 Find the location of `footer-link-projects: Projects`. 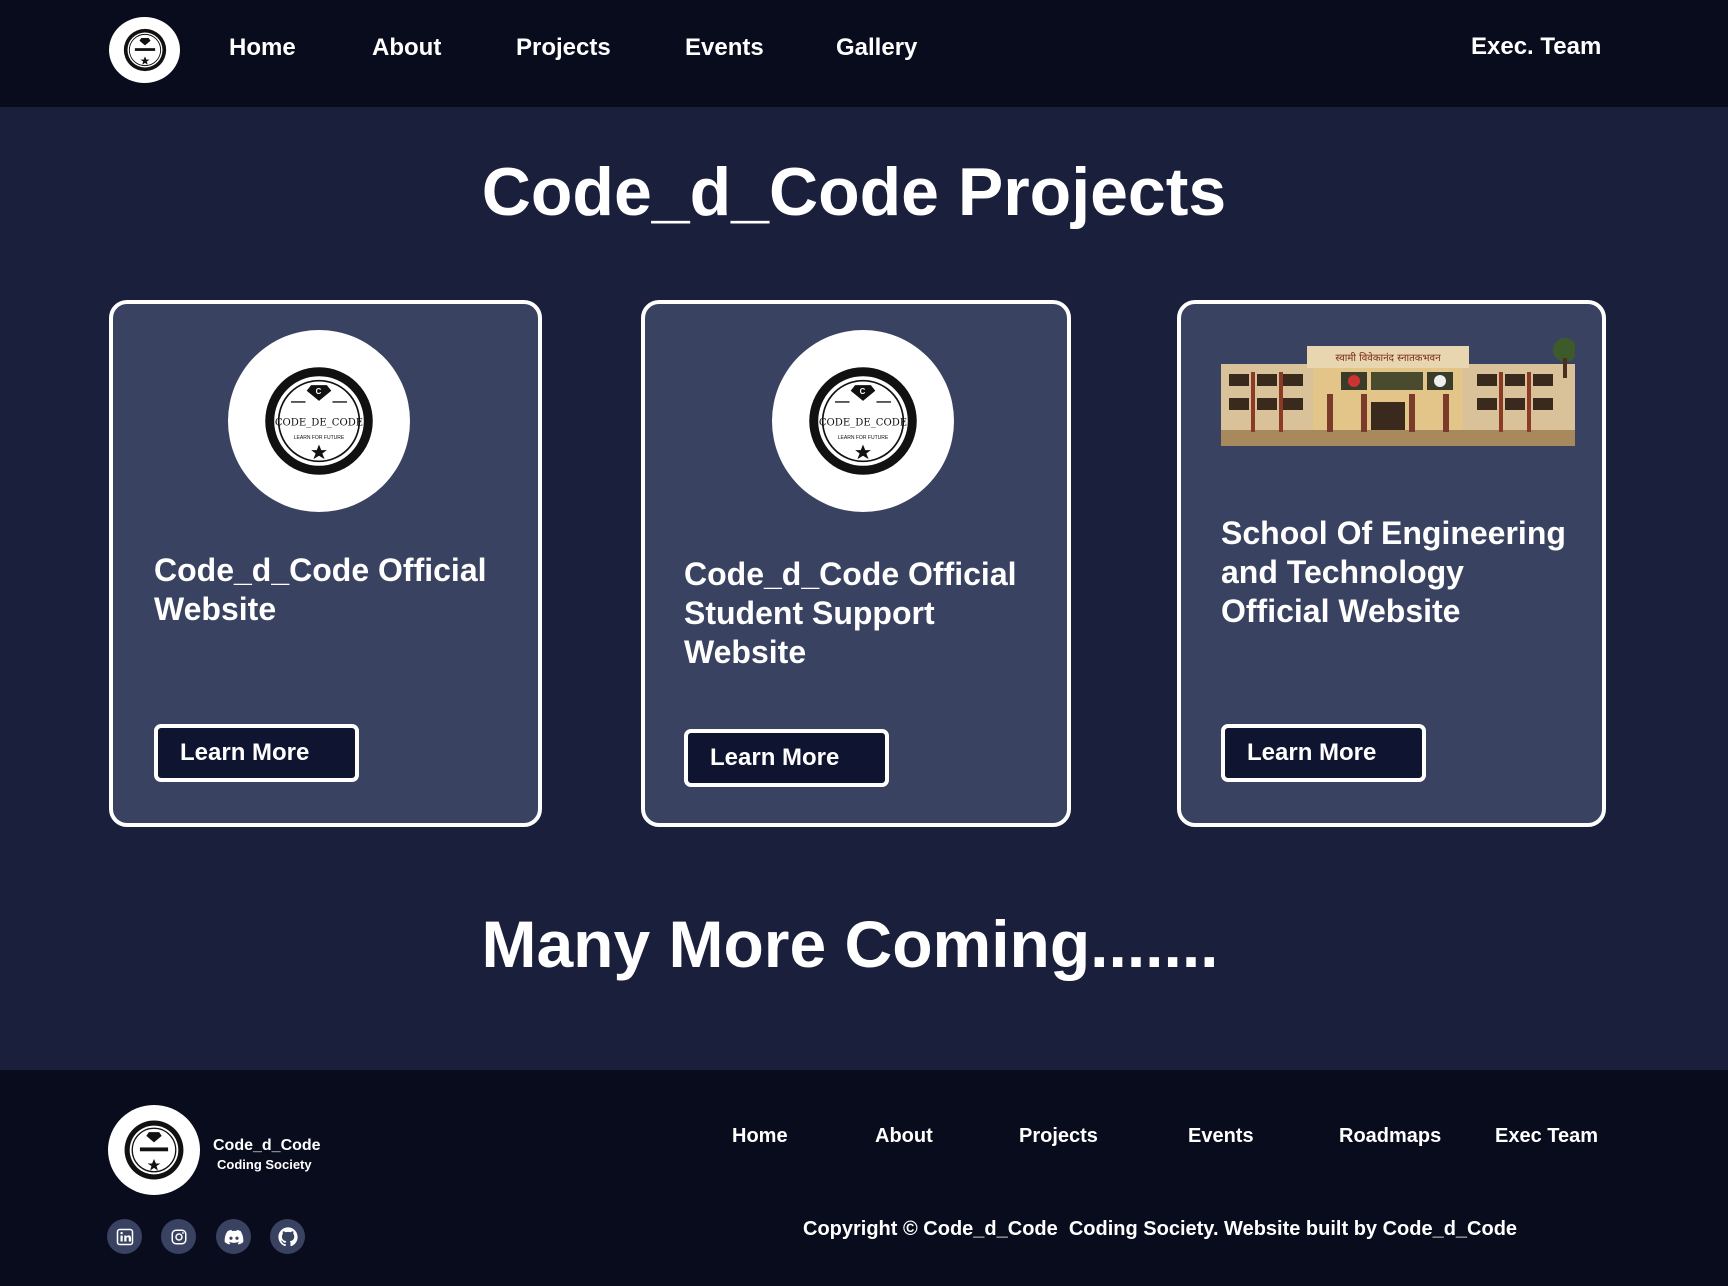

footer-link-projects: Projects is located at coordinates (1058, 1136).